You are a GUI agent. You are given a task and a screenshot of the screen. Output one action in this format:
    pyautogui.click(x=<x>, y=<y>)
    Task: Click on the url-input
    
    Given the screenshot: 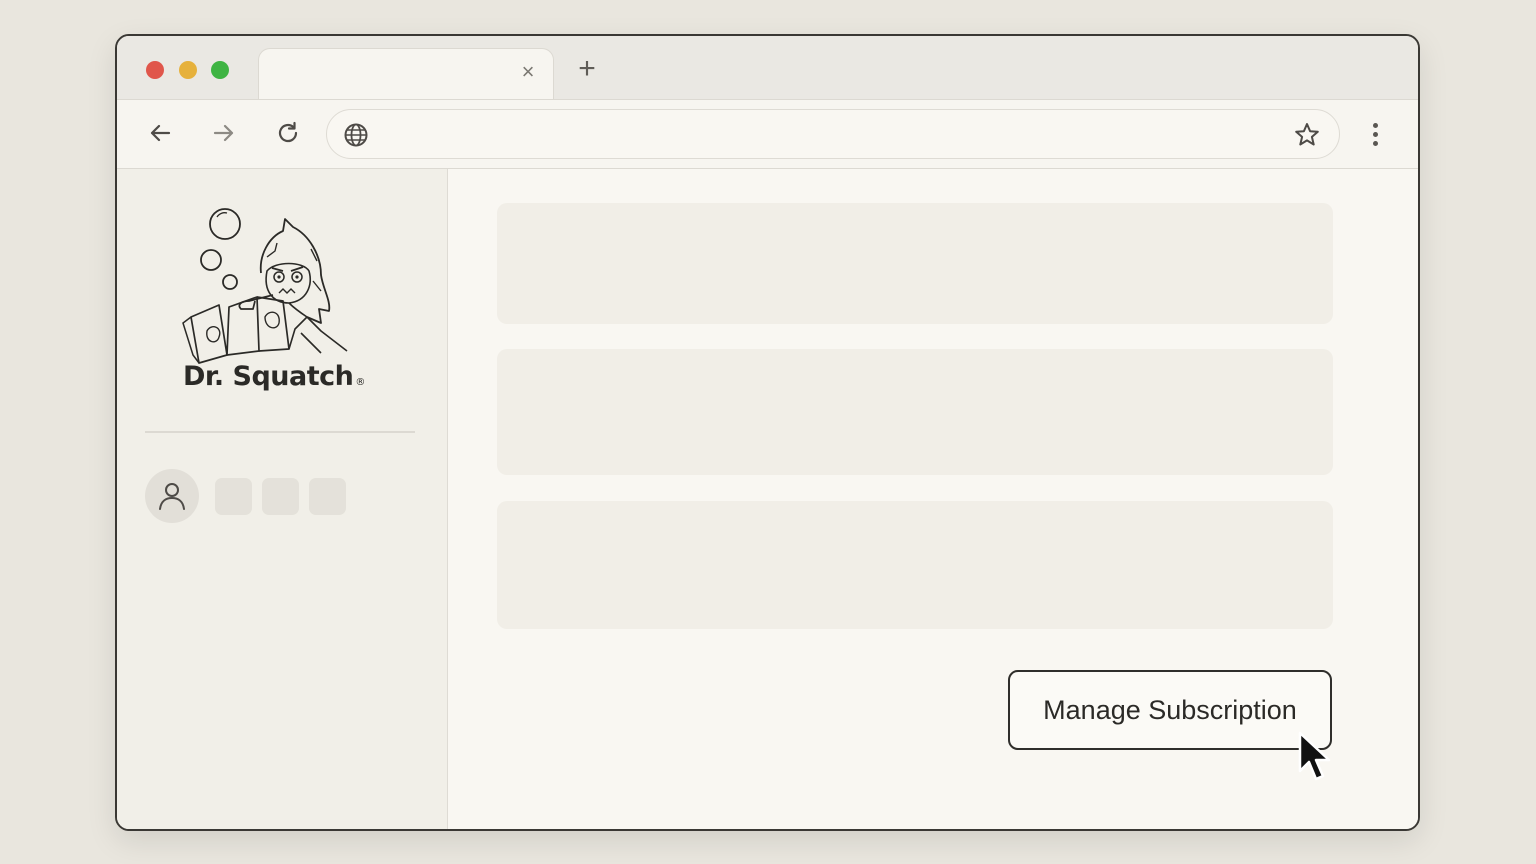 What is the action you would take?
    pyautogui.click(x=828, y=135)
    